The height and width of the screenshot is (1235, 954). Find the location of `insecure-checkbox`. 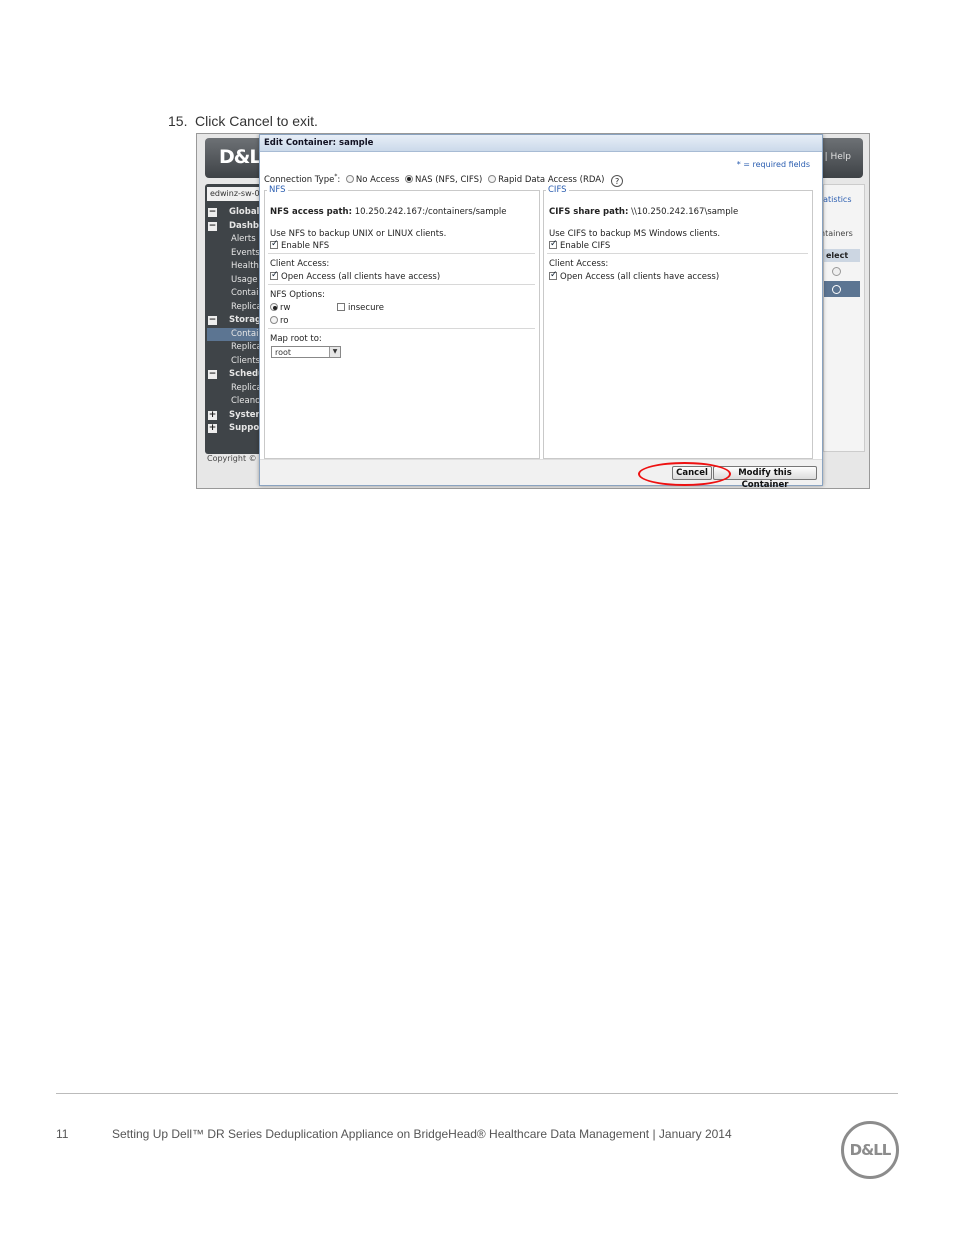

insecure-checkbox is located at coordinates (341, 307).